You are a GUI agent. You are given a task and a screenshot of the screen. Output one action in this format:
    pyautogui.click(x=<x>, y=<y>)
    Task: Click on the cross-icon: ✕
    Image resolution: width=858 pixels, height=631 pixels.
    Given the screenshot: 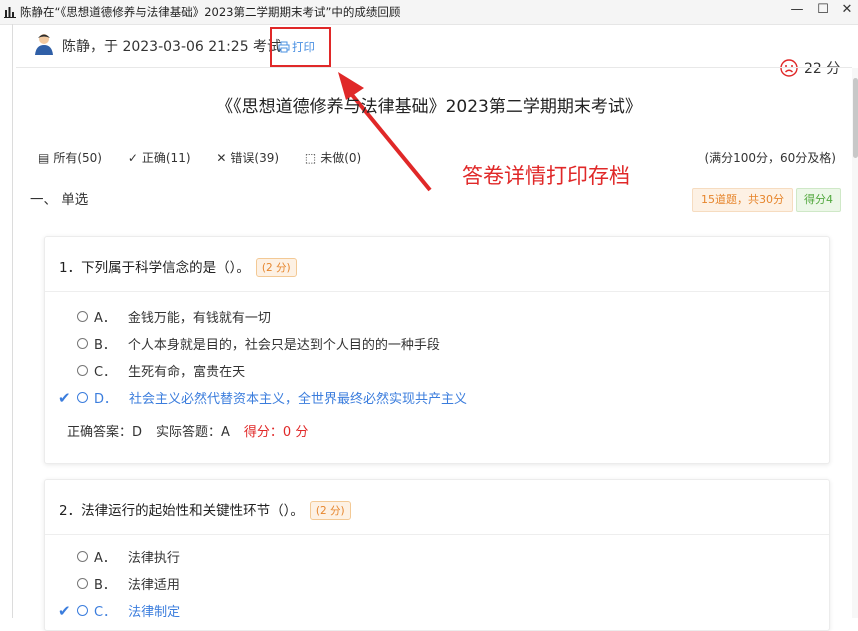 What is the action you would take?
    pyautogui.click(x=221, y=158)
    